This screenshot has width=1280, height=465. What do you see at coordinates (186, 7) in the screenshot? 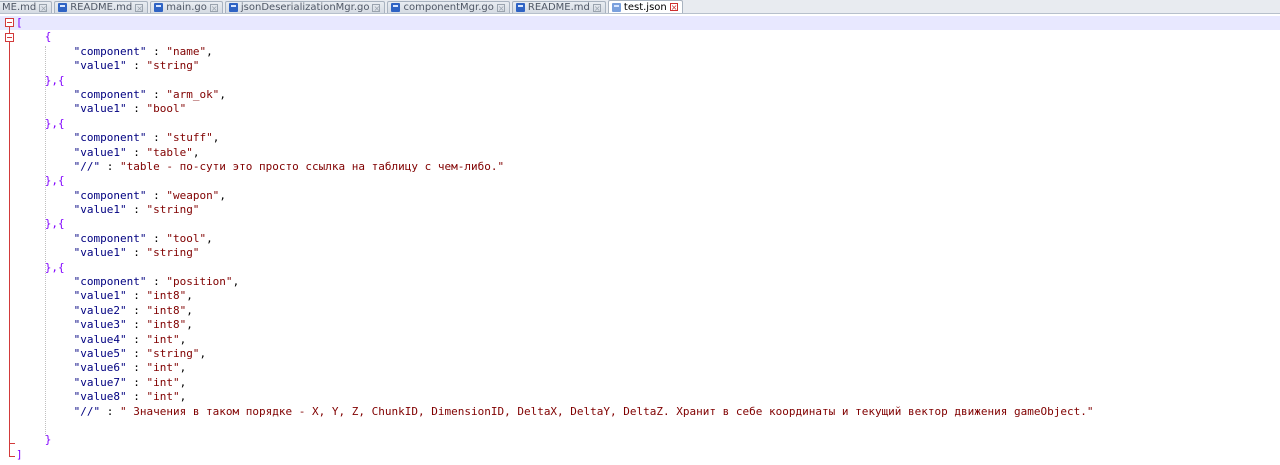
I see `tab-3: main.go ×` at bounding box center [186, 7].